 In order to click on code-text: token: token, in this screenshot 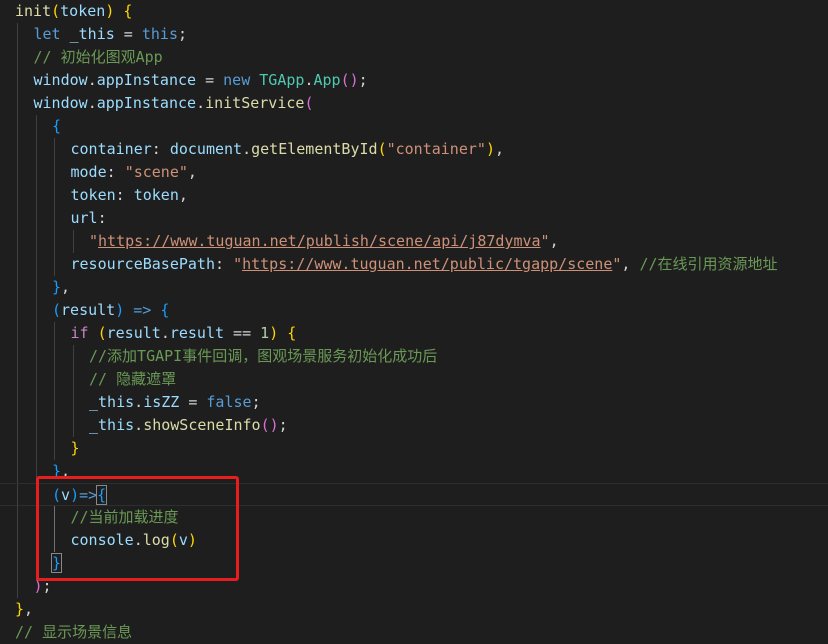, I will do `click(129, 195)`.